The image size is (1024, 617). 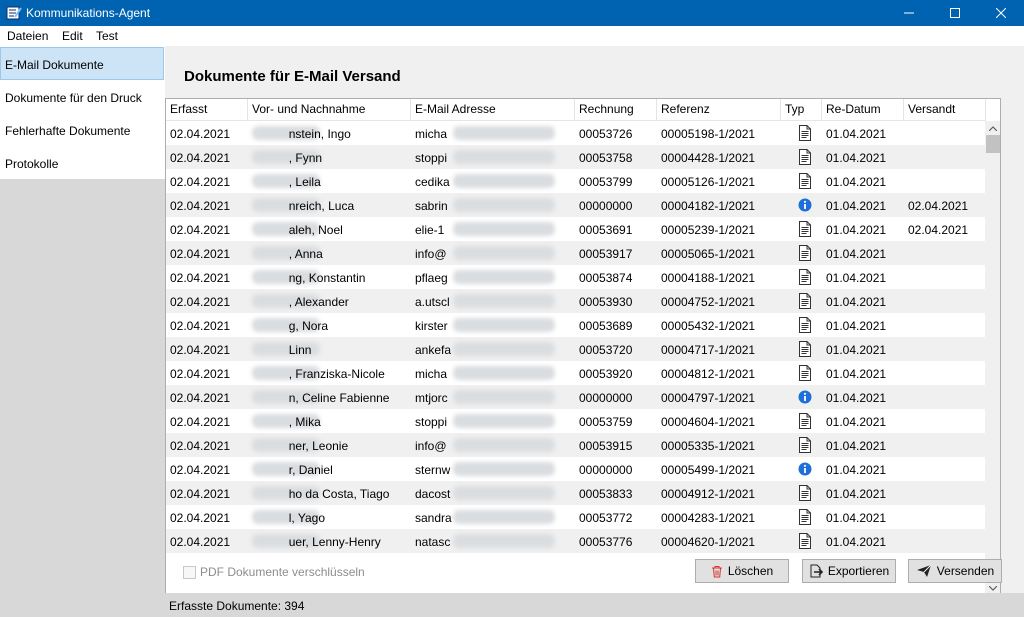 I want to click on cell-rechnung: 00053799, so click(x=606, y=182).